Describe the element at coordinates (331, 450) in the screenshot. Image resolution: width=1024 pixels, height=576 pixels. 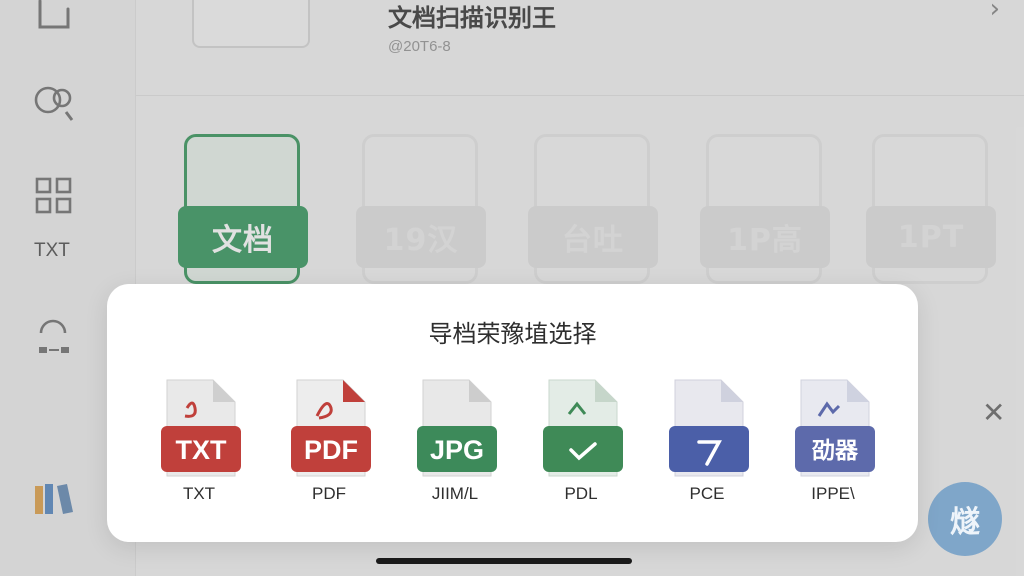
I see `format-tag: PDF` at that location.